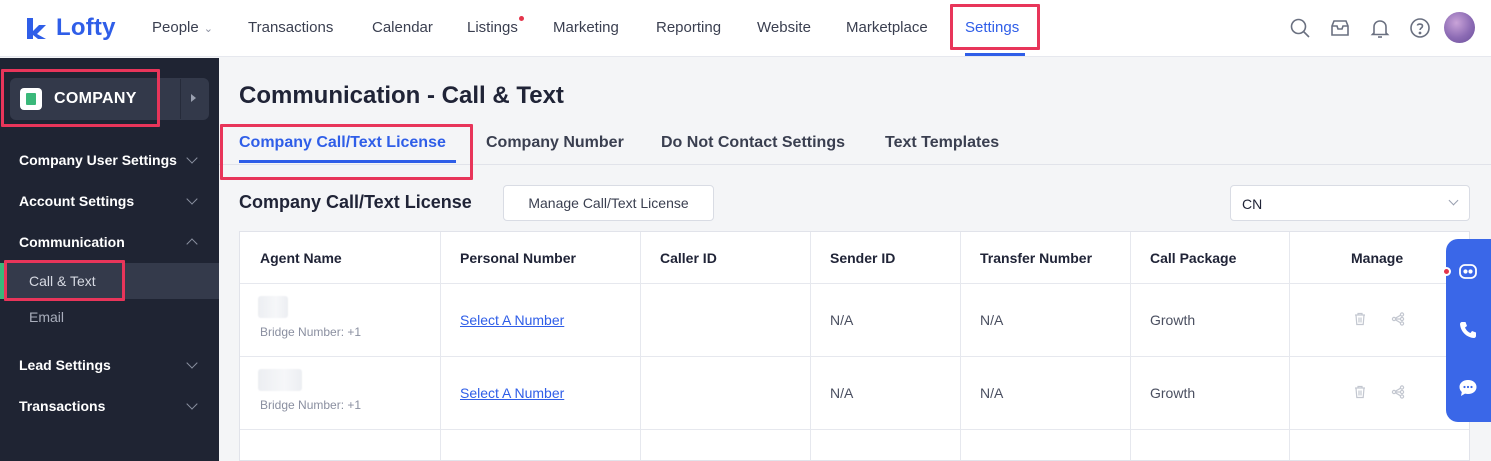  What do you see at coordinates (586, 27) in the screenshot?
I see `nav-marketing: Marketing` at bounding box center [586, 27].